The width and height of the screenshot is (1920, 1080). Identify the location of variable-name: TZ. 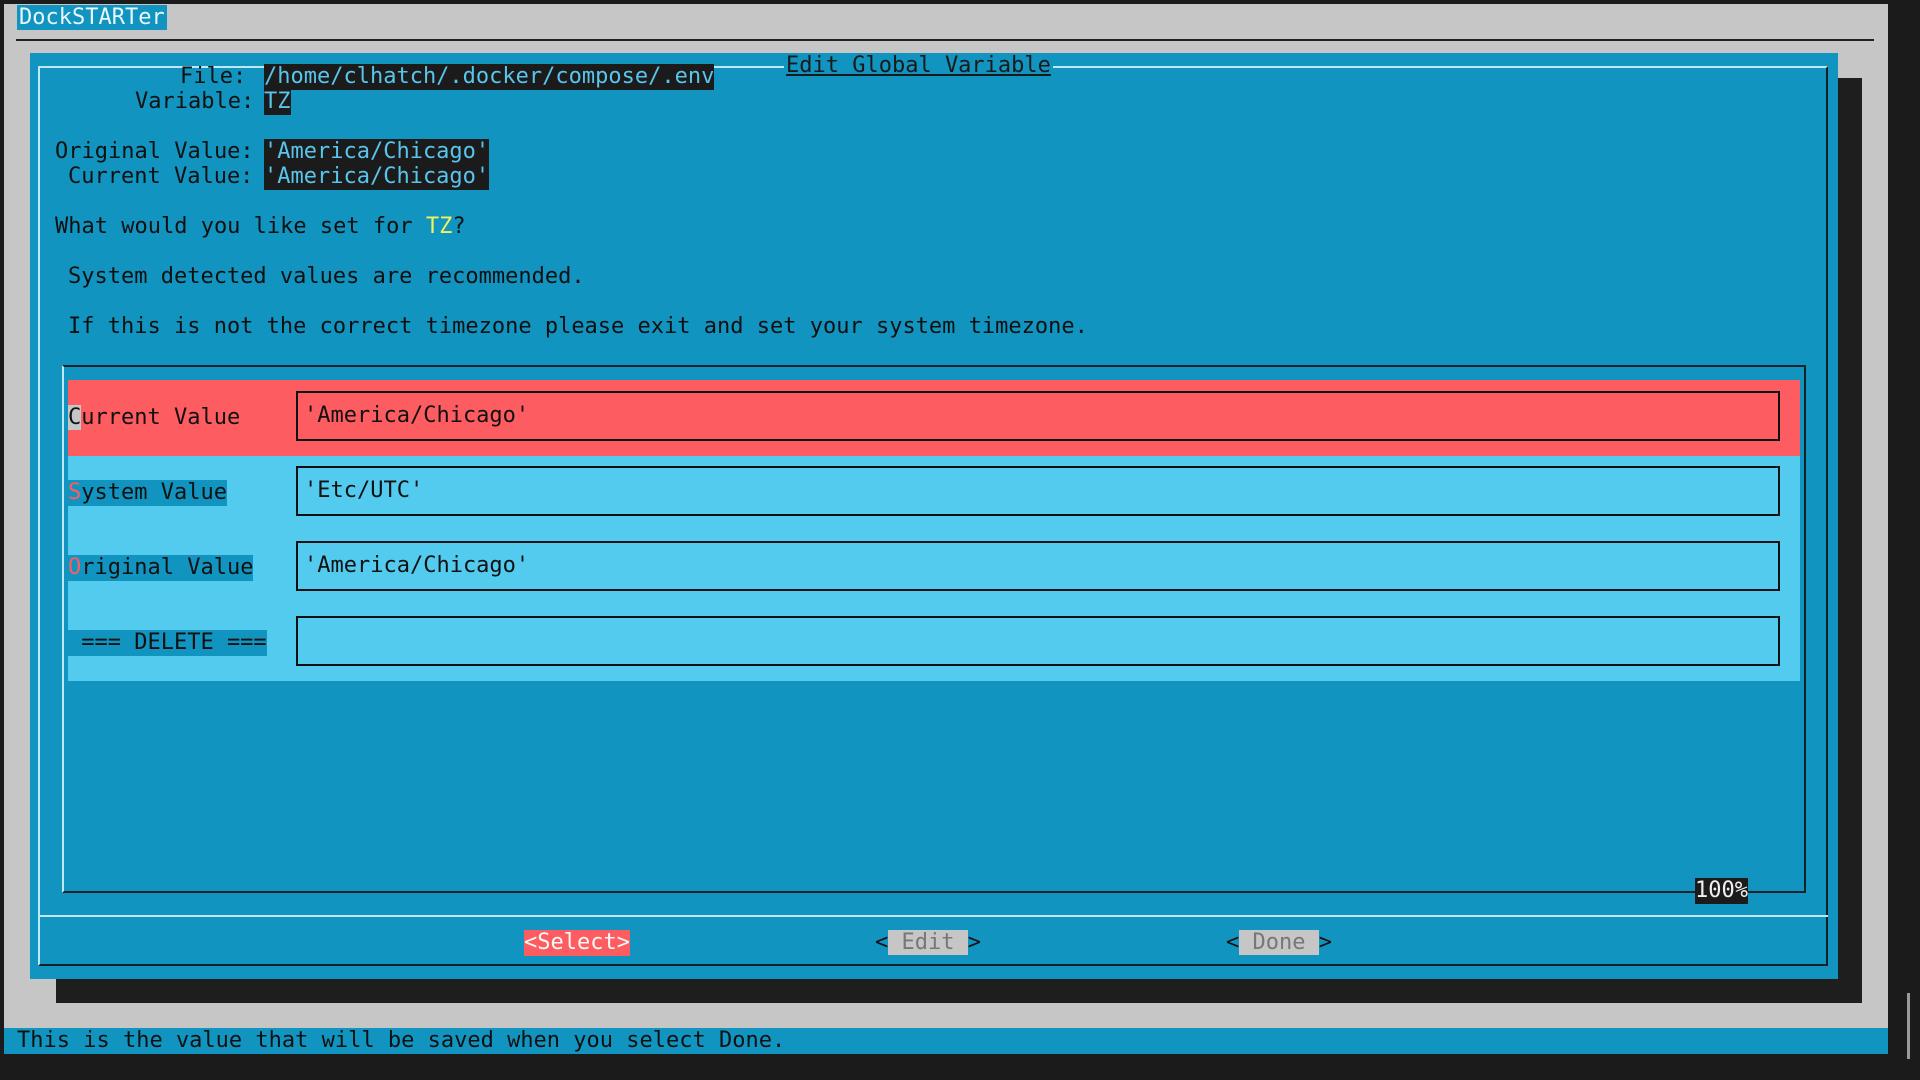
(277, 102).